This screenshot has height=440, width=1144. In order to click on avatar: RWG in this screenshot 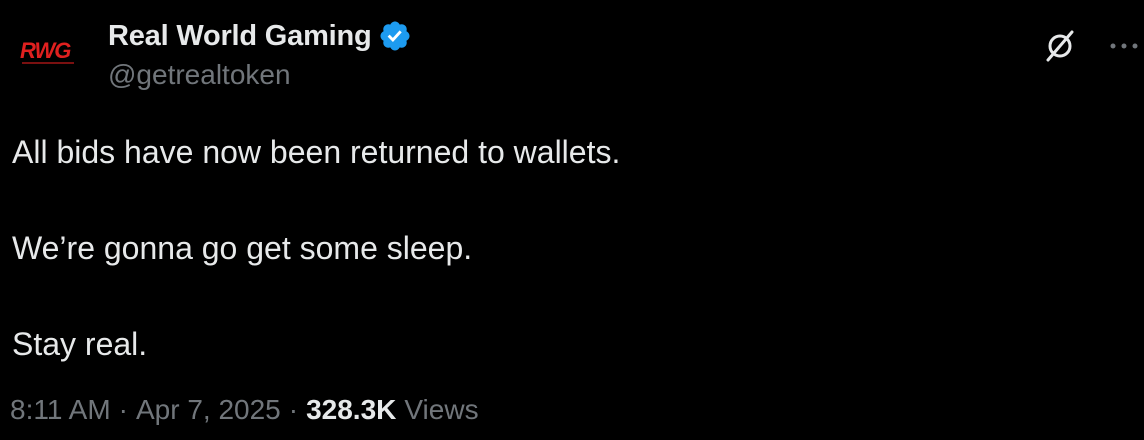, I will do `click(50, 54)`.